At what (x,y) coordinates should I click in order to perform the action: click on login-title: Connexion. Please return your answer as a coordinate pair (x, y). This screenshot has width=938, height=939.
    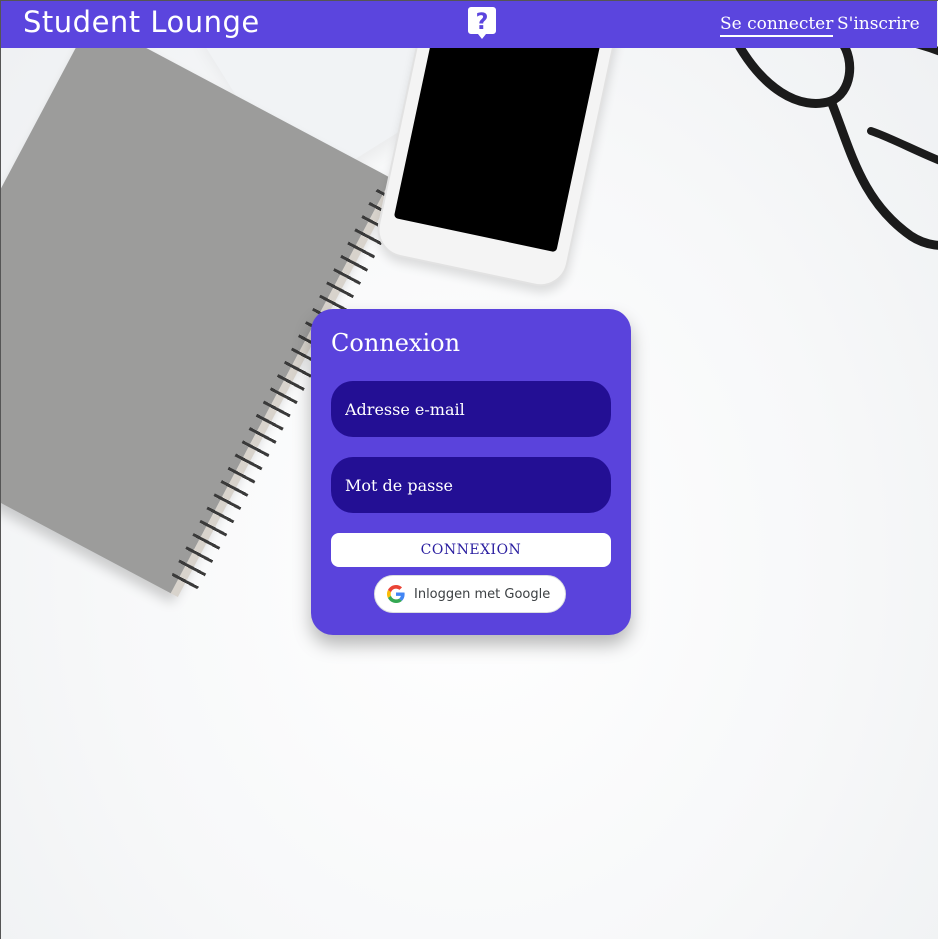
    Looking at the image, I should click on (396, 343).